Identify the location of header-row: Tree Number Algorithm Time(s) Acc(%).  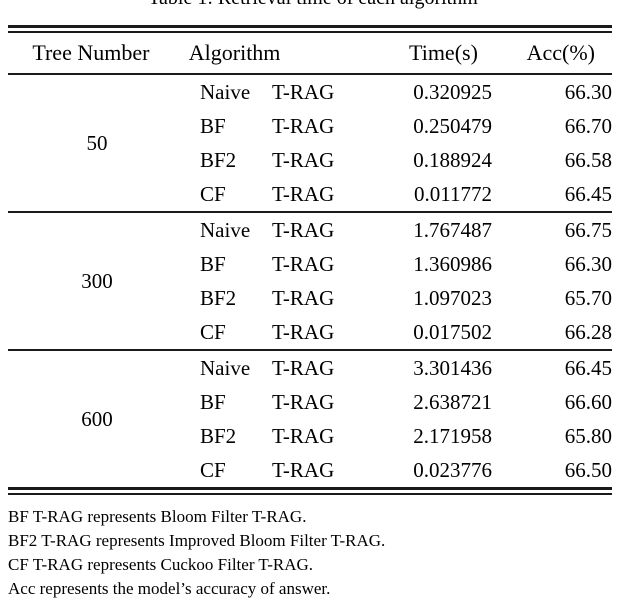
(310, 53).